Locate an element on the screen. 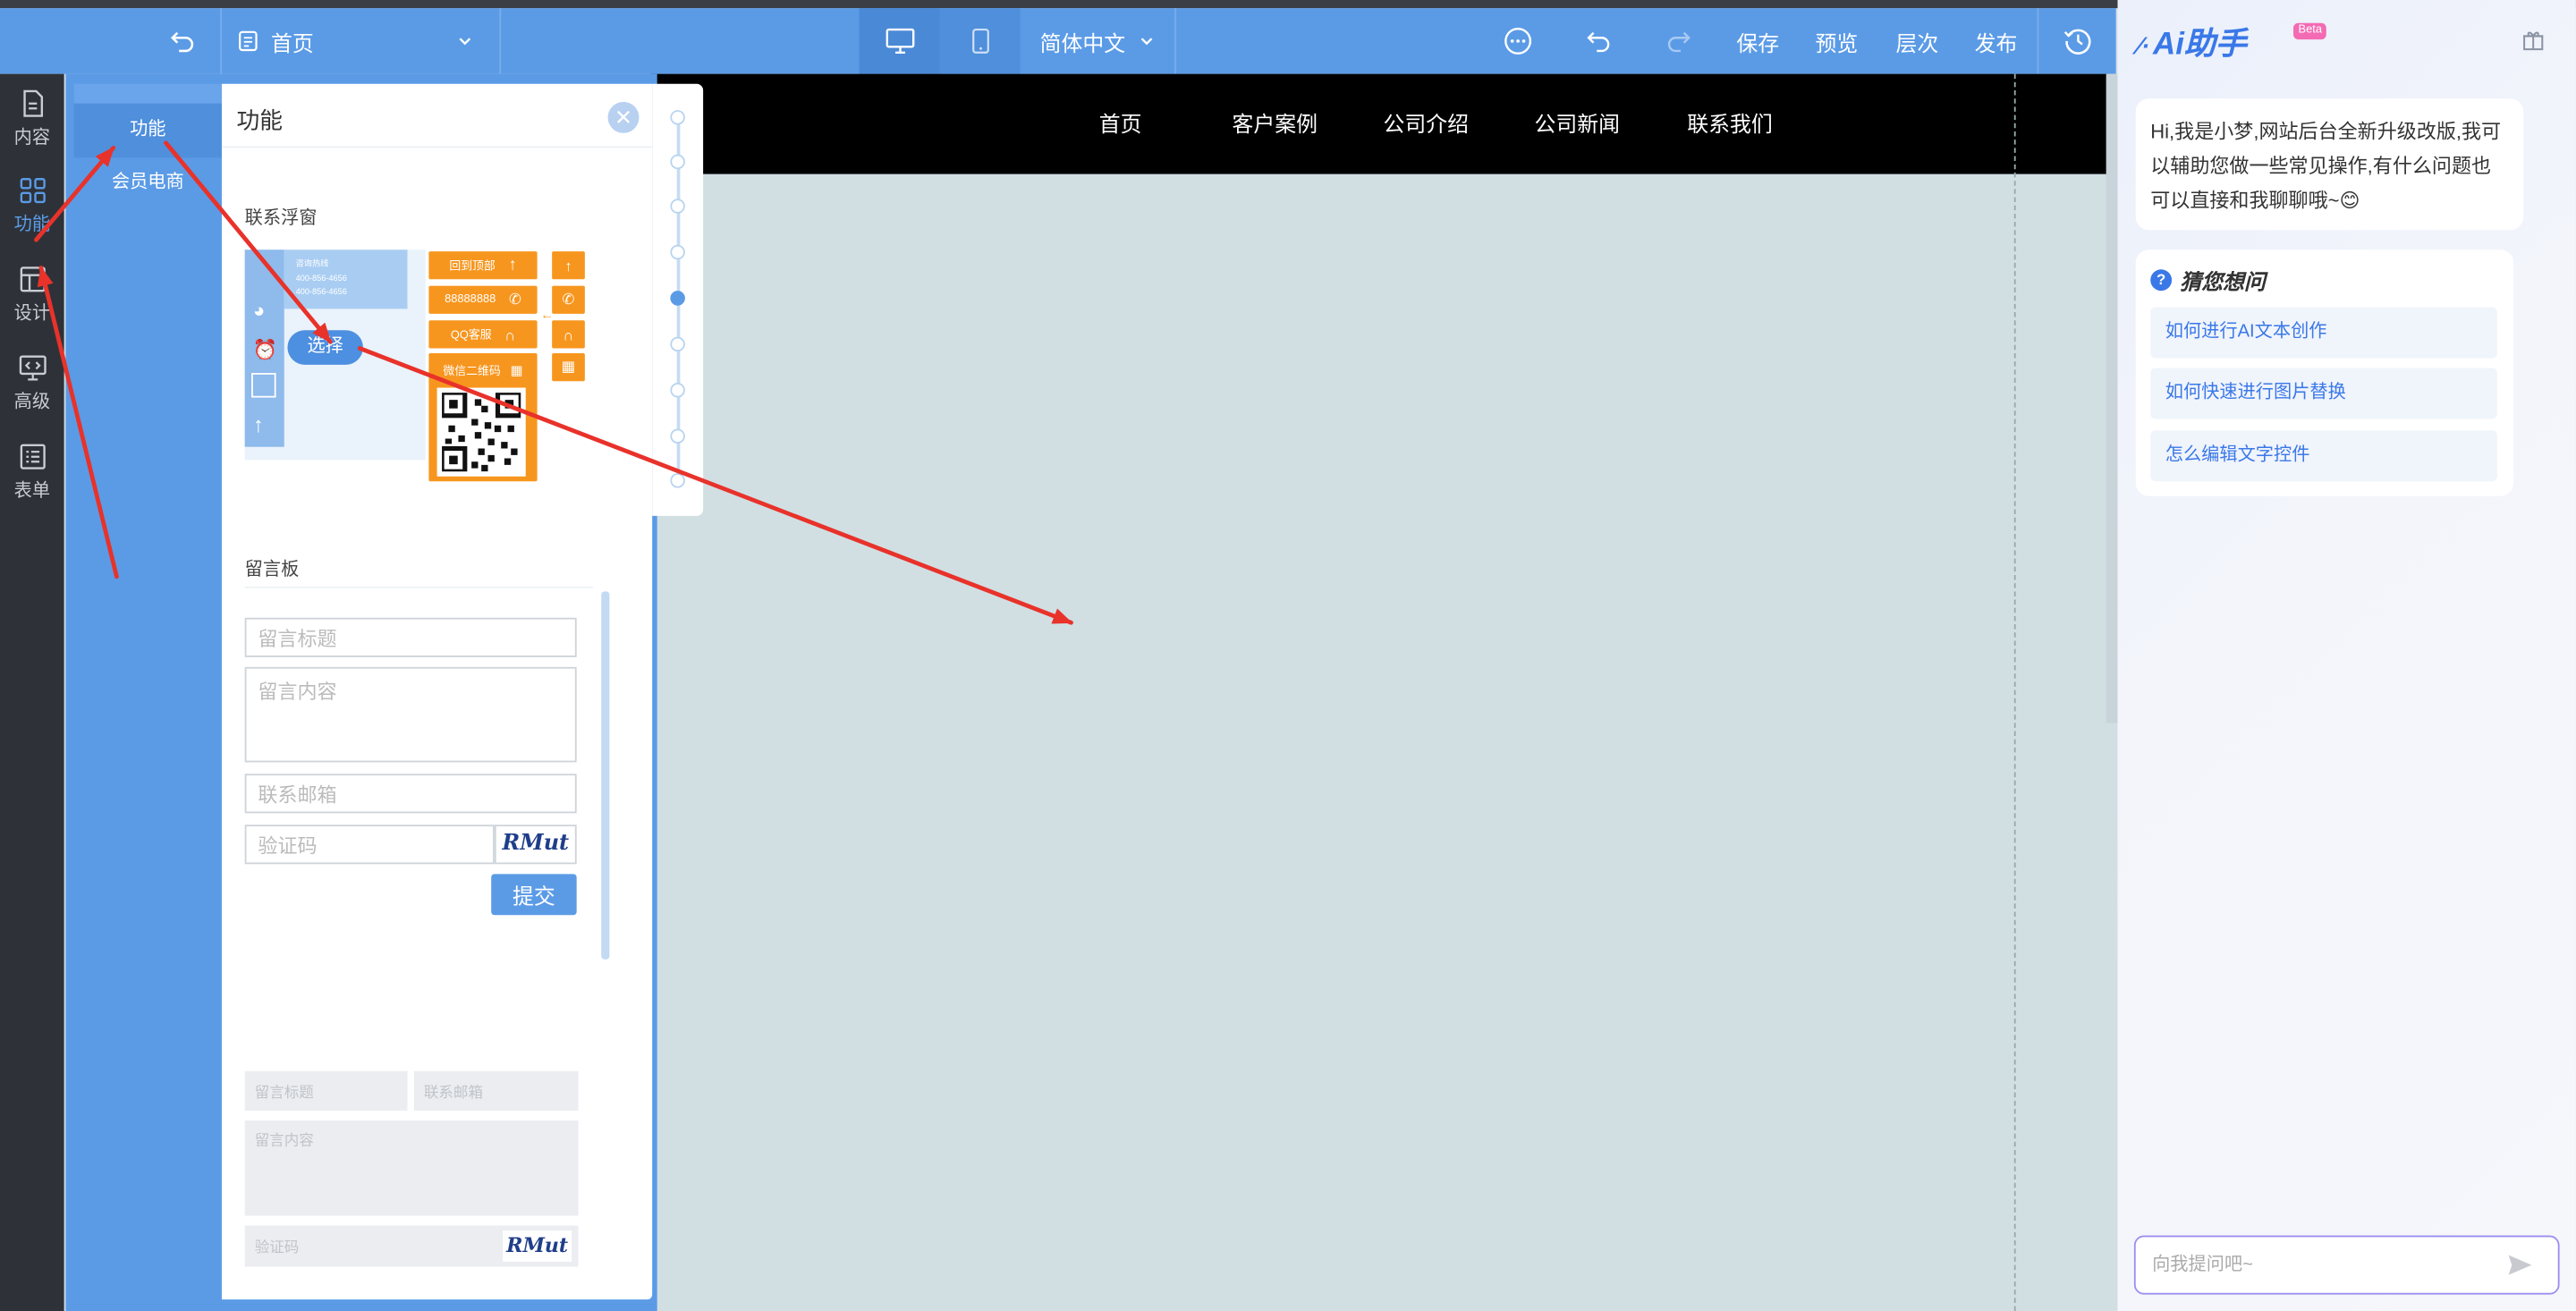 The height and width of the screenshot is (1311, 2576). section-title-float: 联系浮窗 is located at coordinates (281, 218).